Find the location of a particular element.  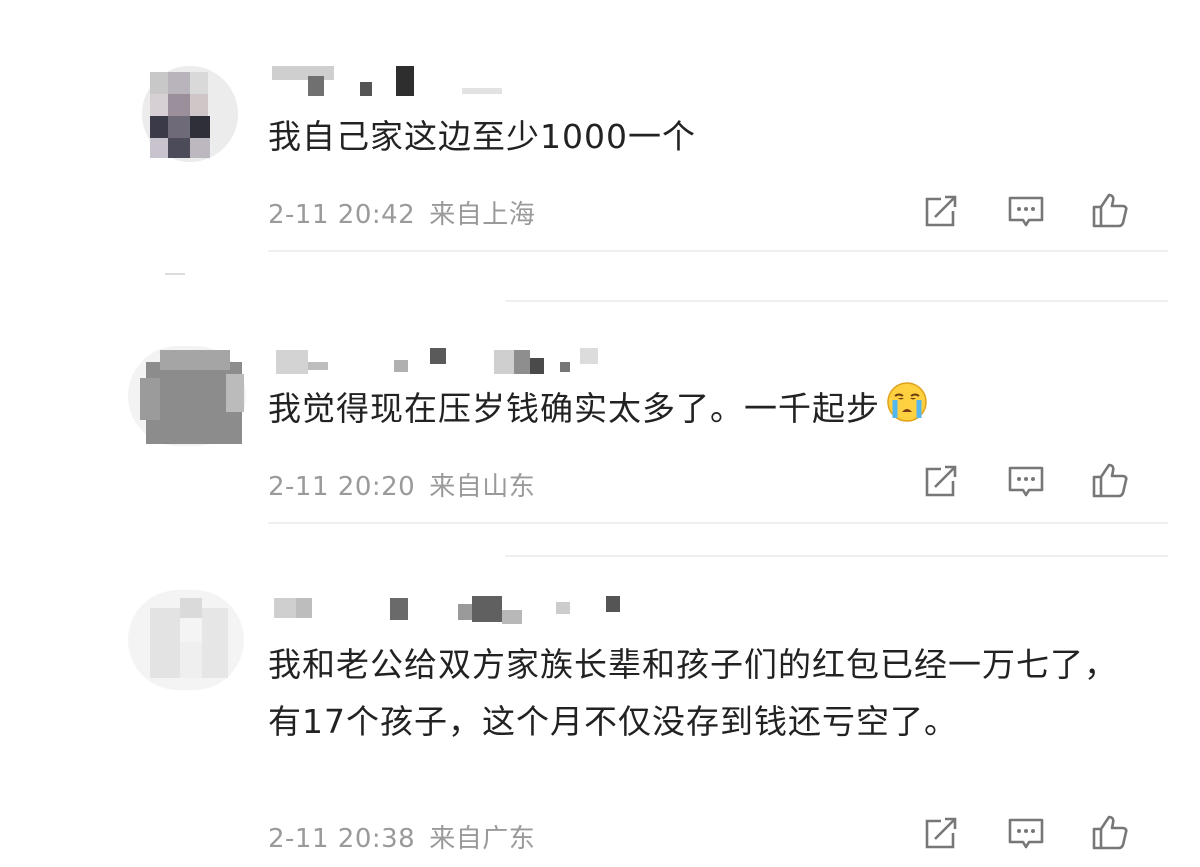

comment-text-content: 我觉得现在压岁钱确实太多了。一千起步 is located at coordinates (574, 408).